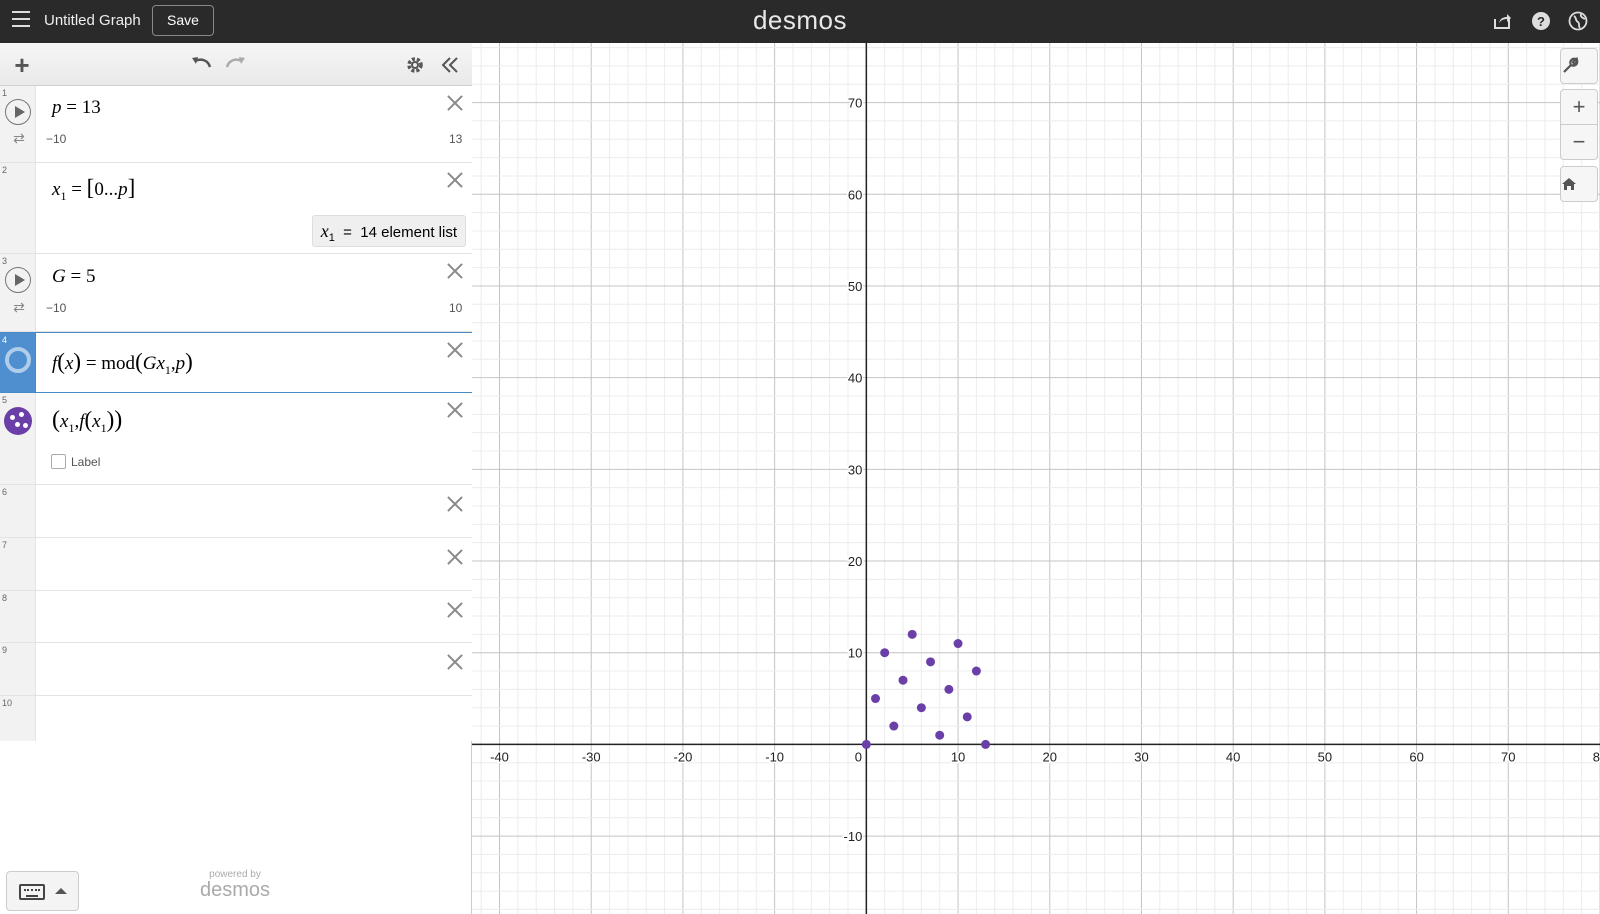  Describe the element at coordinates (5, 170) in the screenshot. I see `expression-number: 2` at that location.